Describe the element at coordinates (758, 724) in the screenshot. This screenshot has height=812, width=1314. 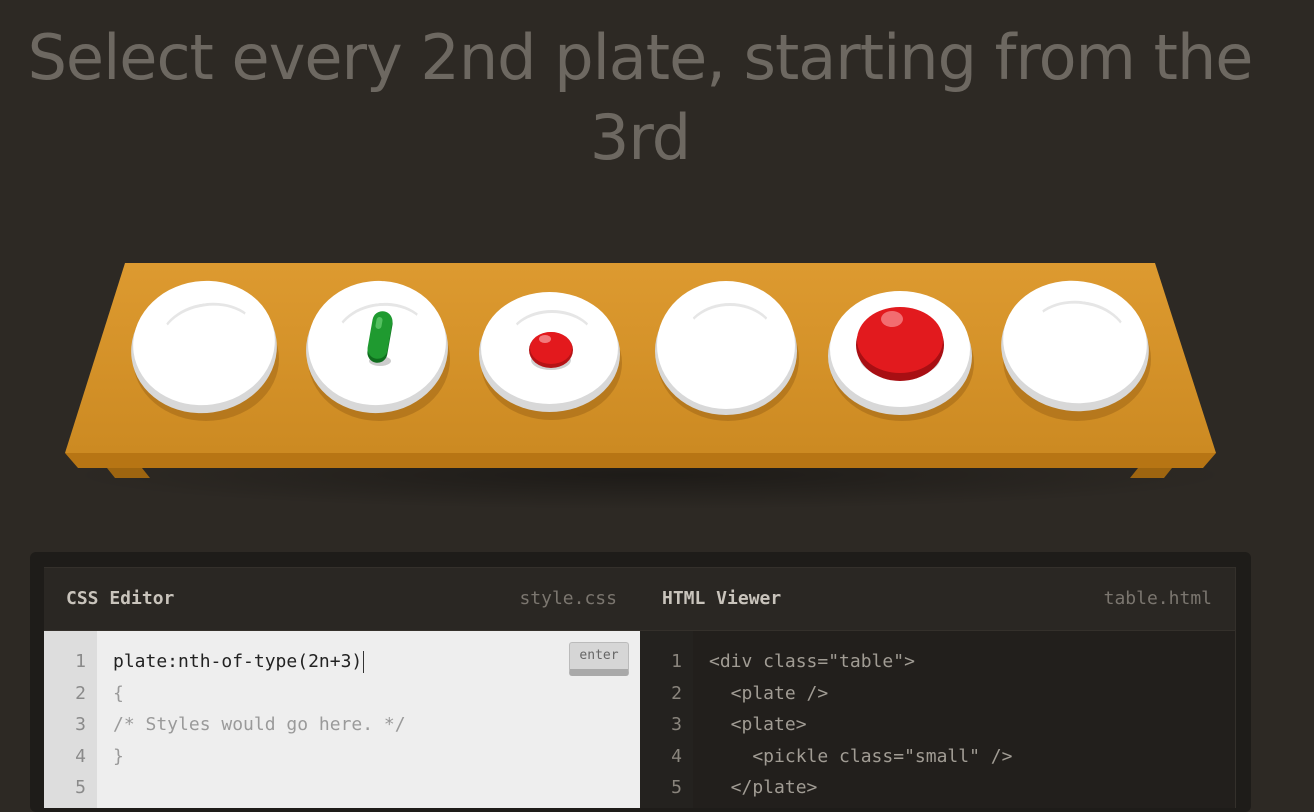
I see `html-line-plate-open: <plate>` at that location.